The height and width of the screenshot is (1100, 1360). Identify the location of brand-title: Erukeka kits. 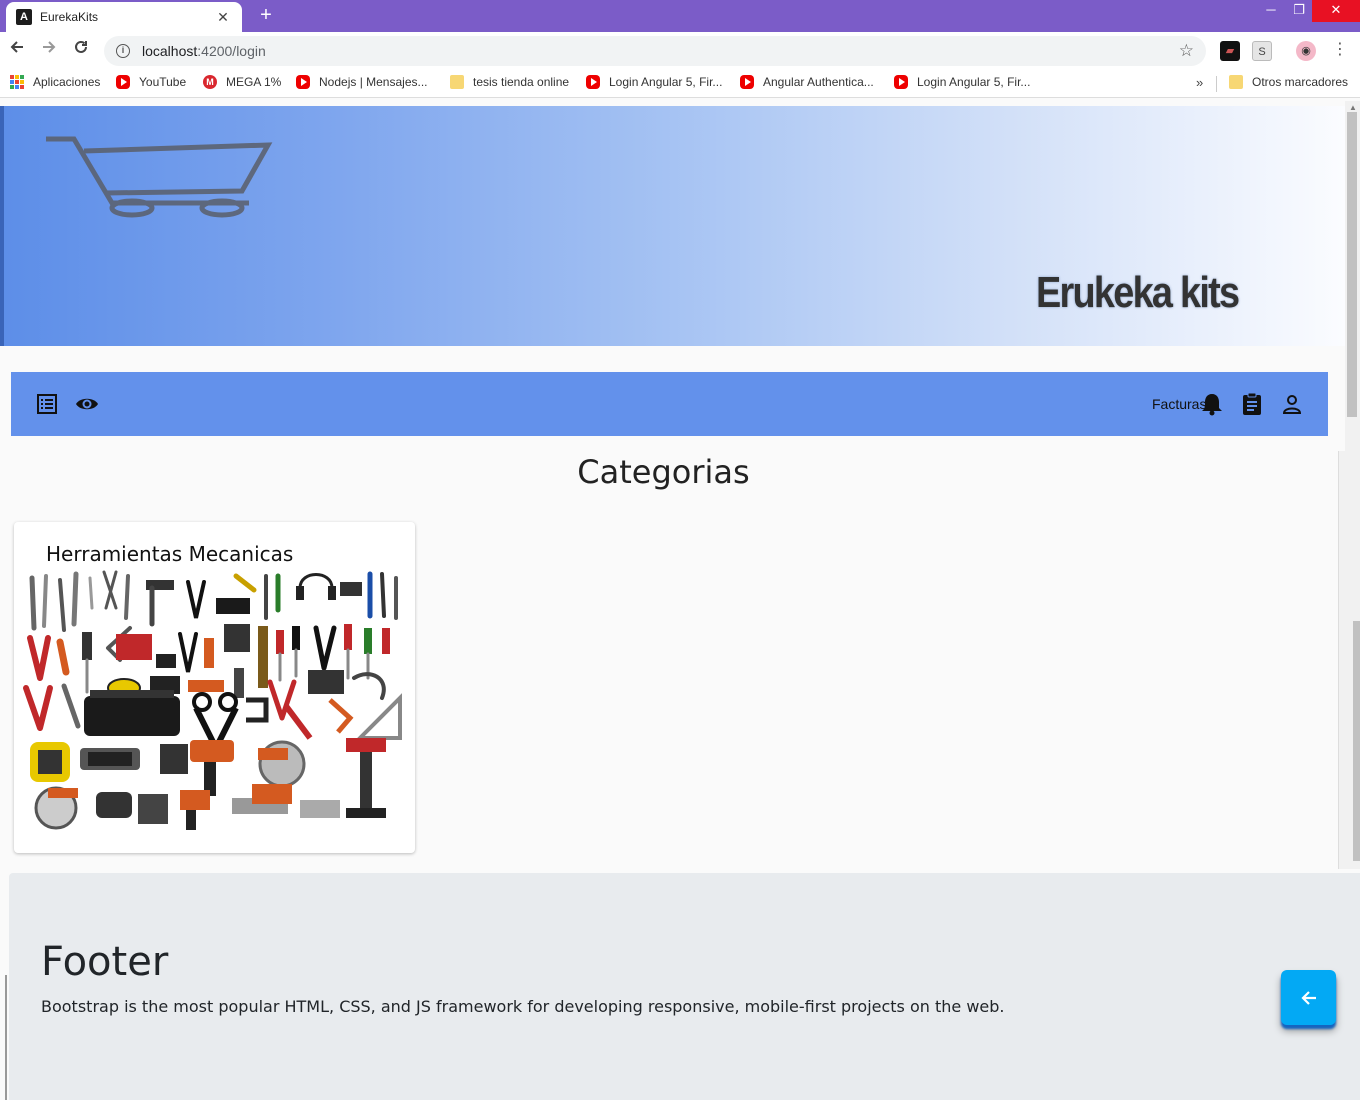
(1138, 292).